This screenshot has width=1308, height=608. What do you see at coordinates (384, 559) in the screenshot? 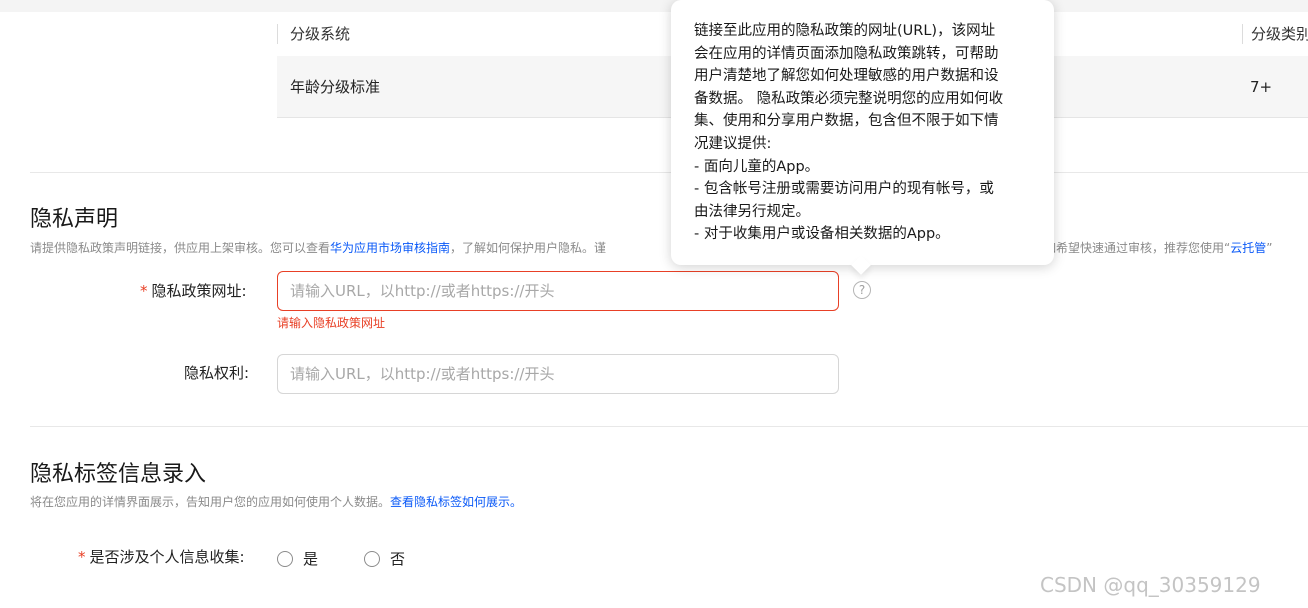
I see `radio-option-no: 否` at bounding box center [384, 559].